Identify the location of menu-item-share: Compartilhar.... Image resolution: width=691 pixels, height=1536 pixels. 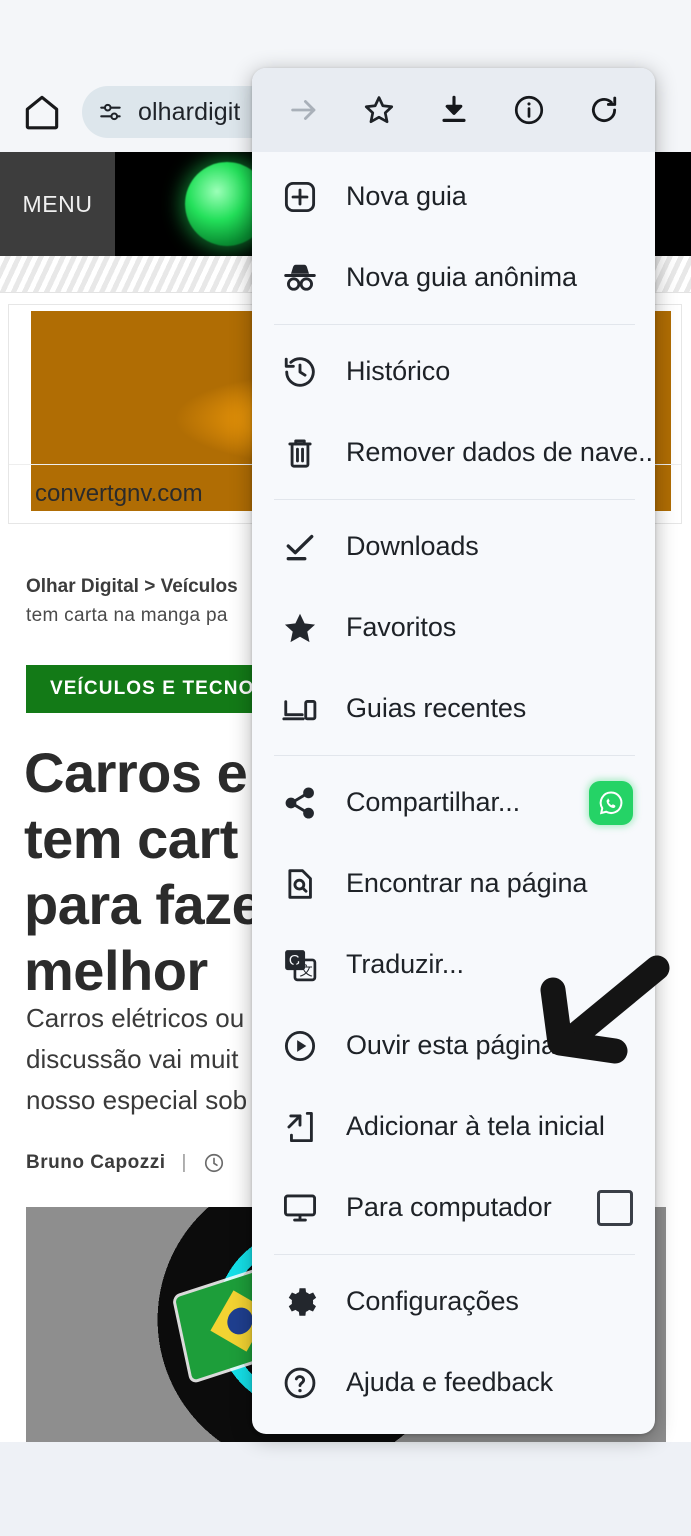
(453, 802).